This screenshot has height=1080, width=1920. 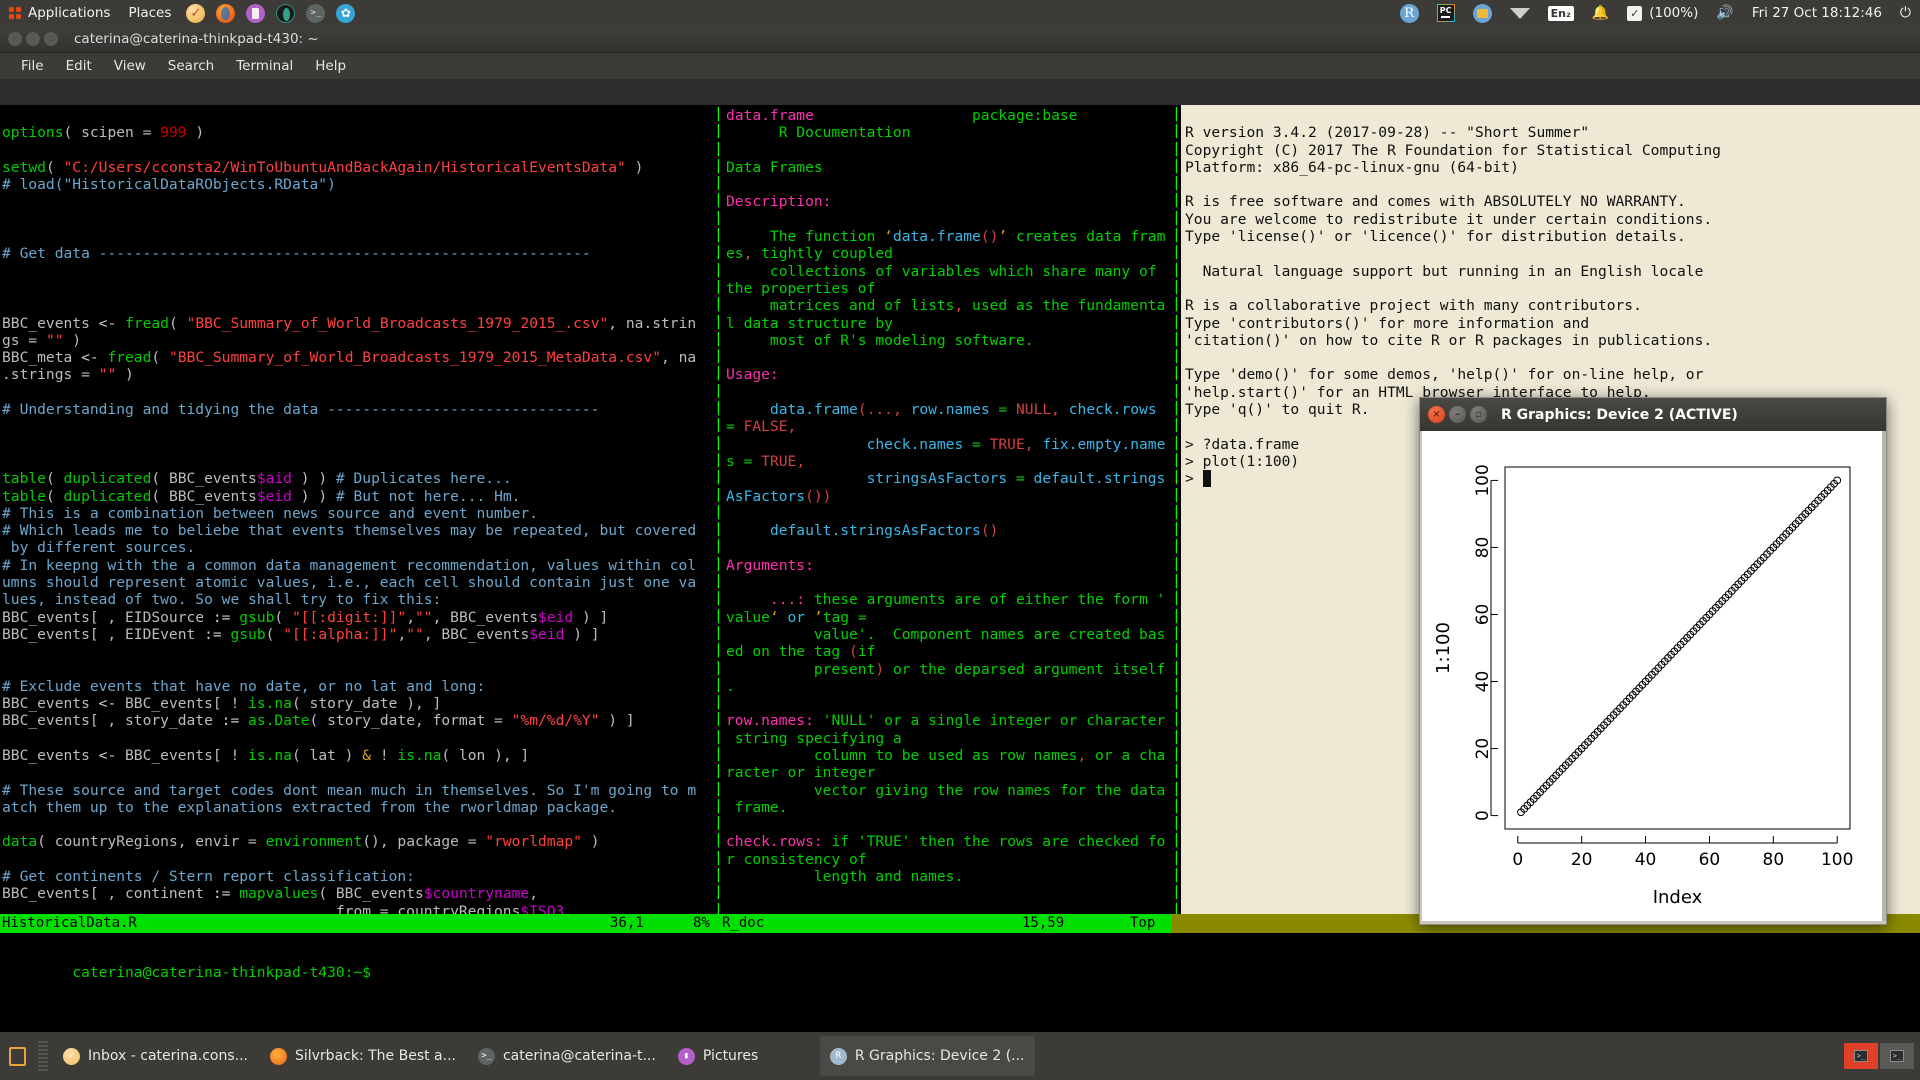 What do you see at coordinates (226, 13) in the screenshot?
I see `firefox-icon` at bounding box center [226, 13].